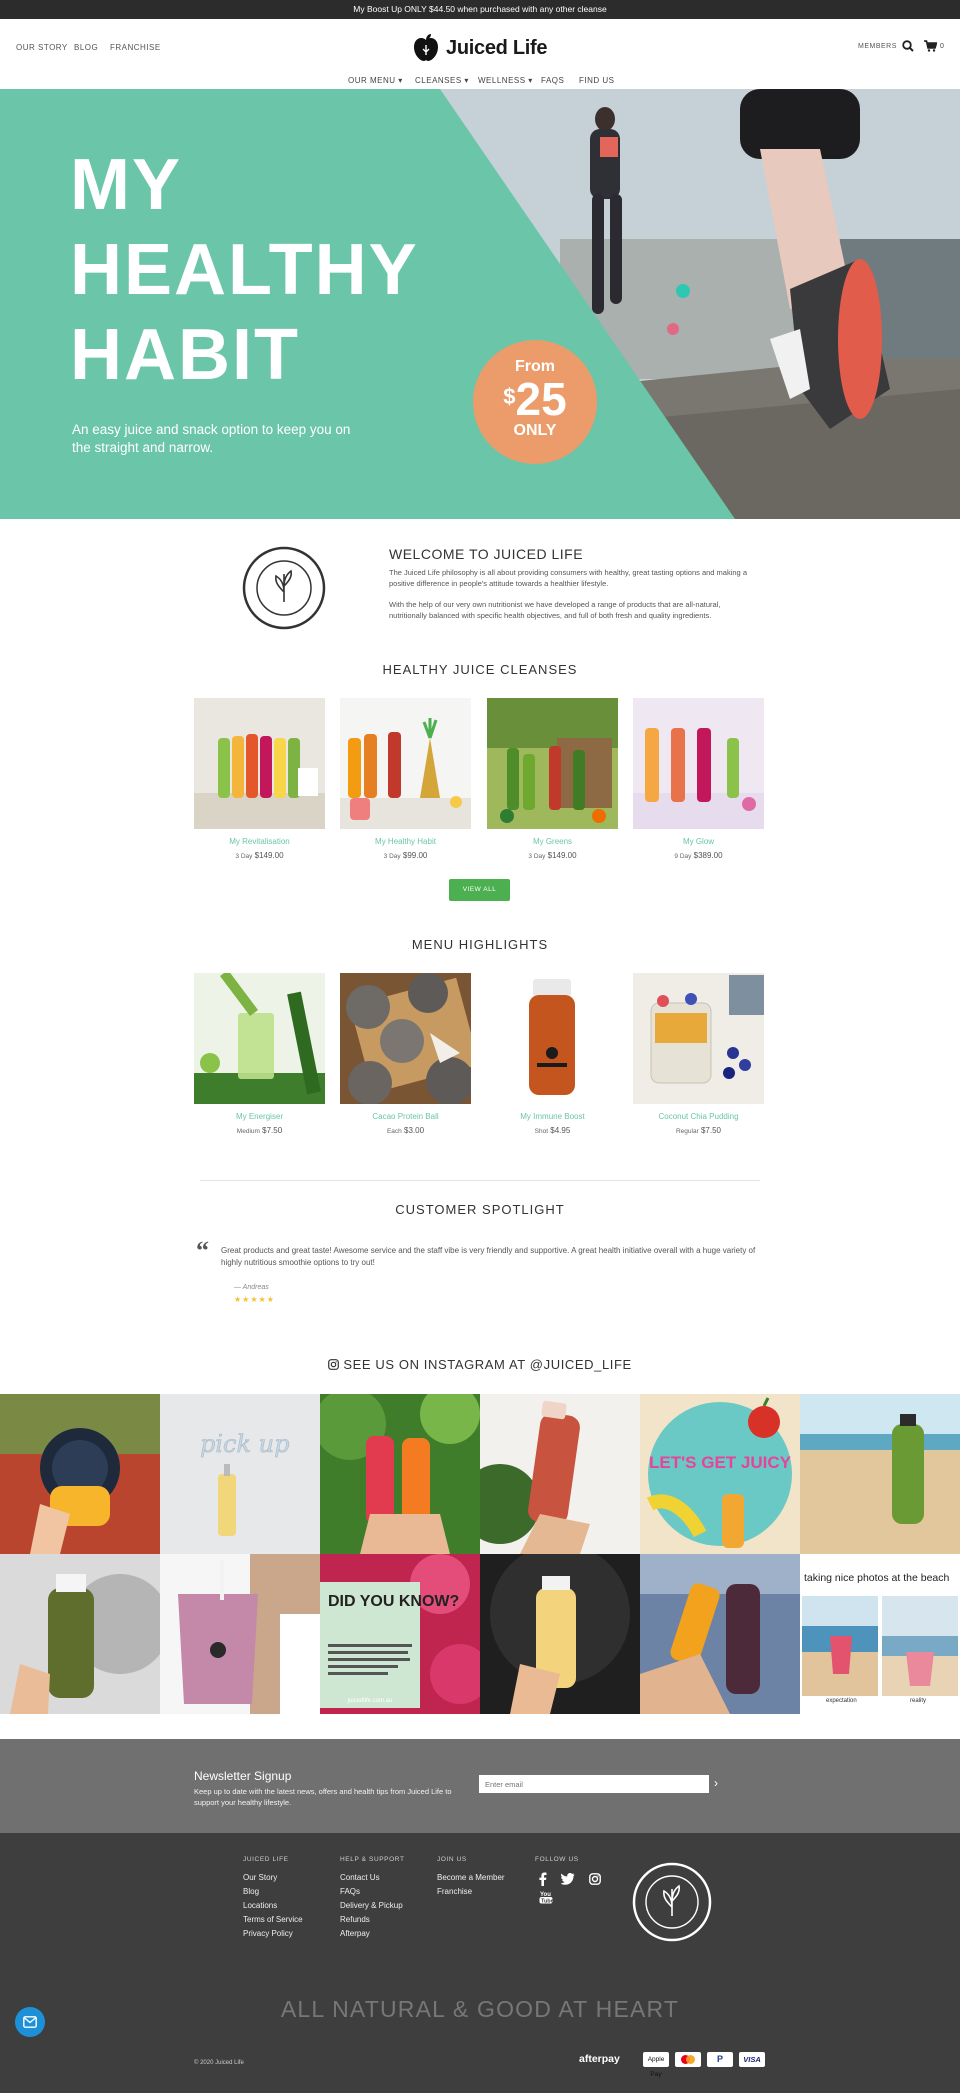 This screenshot has width=960, height=2093. I want to click on hero-line-1: MY, so click(126, 185).